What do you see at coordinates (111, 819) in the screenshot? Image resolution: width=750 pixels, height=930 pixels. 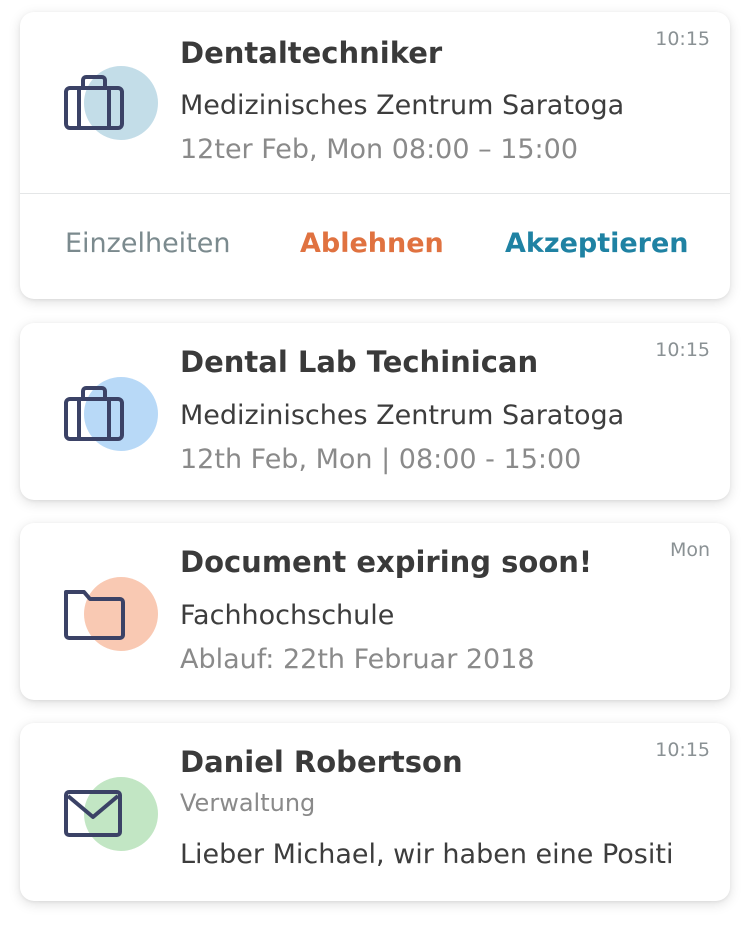 I see `envelope-icon` at bounding box center [111, 819].